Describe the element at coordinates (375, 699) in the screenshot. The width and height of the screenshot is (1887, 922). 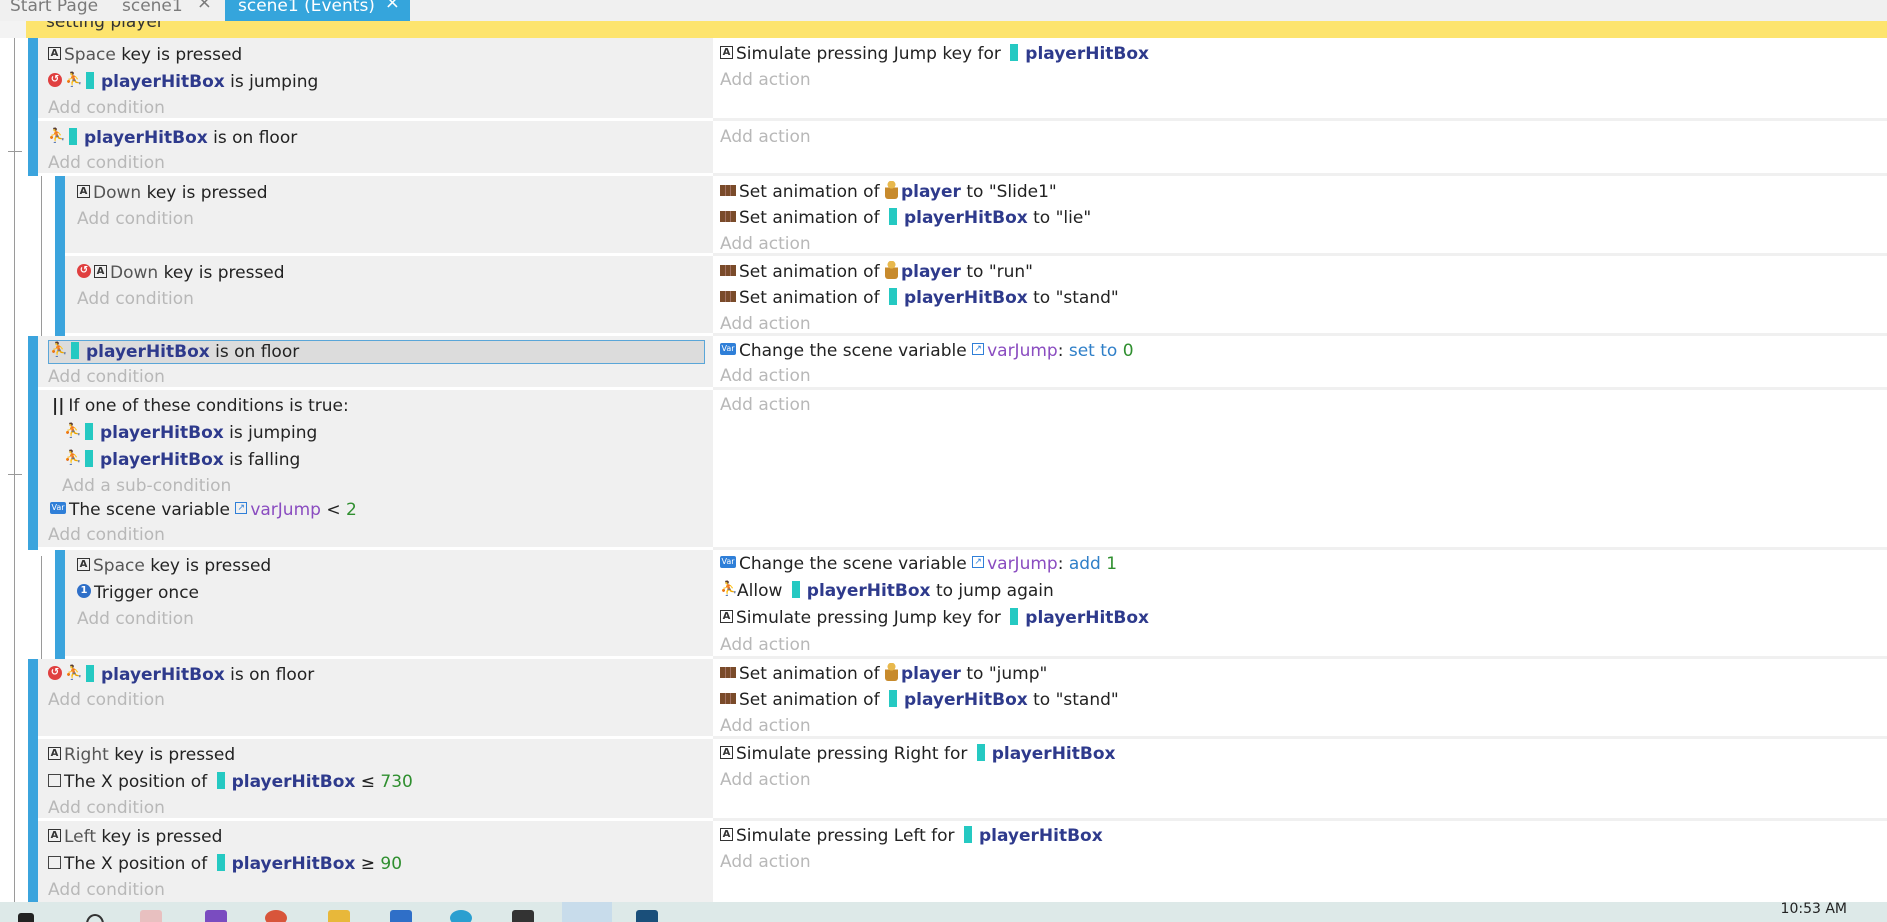
I see `conditions-panel: ↺ ⛹ playerHitBox is on floor Add condition` at that location.